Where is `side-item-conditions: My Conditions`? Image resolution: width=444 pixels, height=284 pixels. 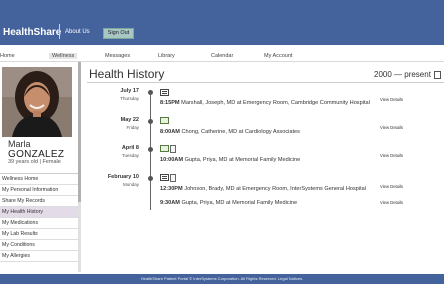 side-item-conditions: My Conditions is located at coordinates (39, 245).